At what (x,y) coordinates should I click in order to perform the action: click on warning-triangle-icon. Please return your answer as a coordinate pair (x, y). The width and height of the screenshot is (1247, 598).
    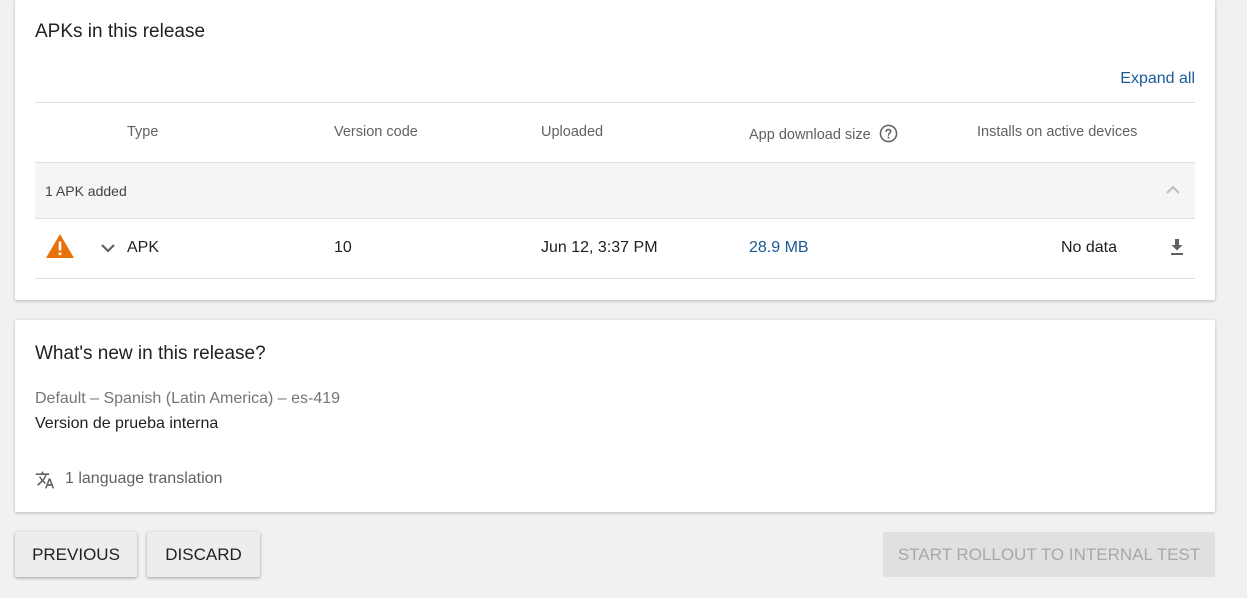
    Looking at the image, I should click on (60, 246).